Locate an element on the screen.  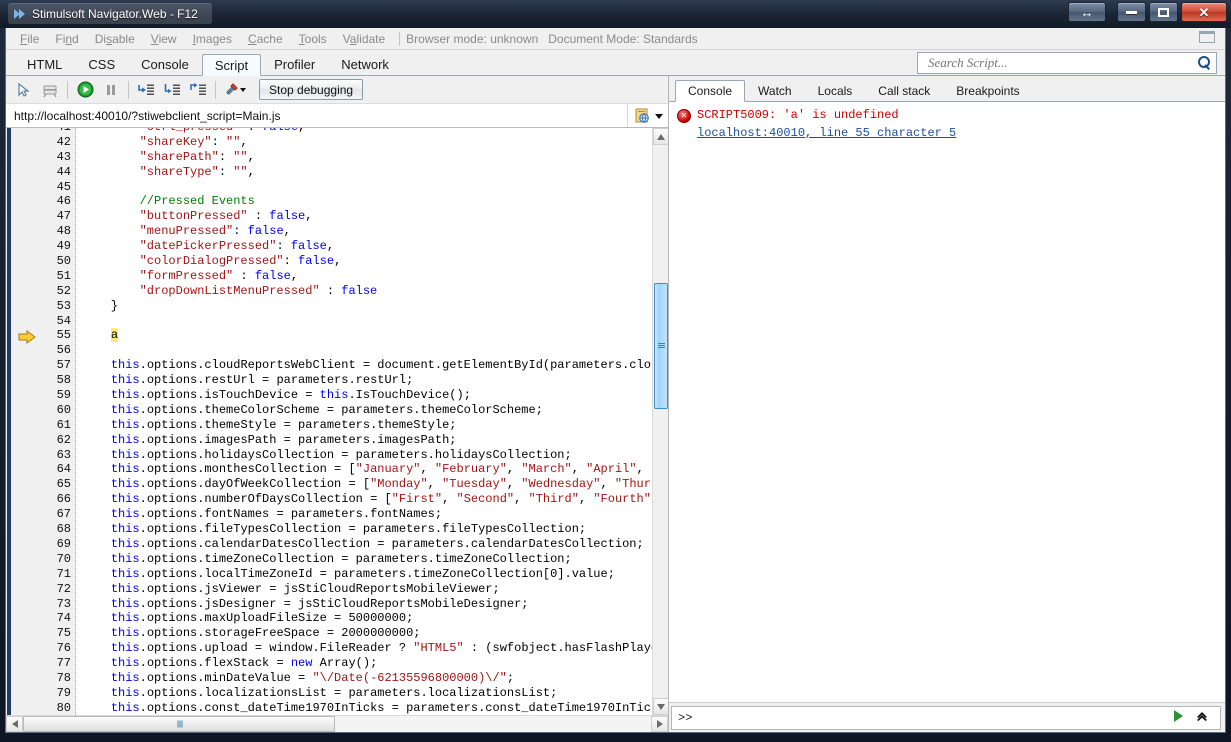
code-vertical-scrollbar is located at coordinates (660, 421).